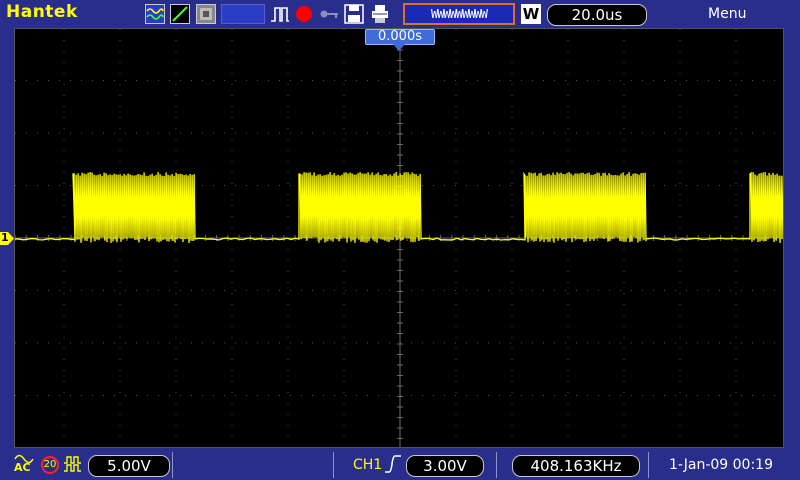 This screenshot has height=480, width=800. What do you see at coordinates (445, 466) in the screenshot?
I see `trigger-level: 3.00V` at bounding box center [445, 466].